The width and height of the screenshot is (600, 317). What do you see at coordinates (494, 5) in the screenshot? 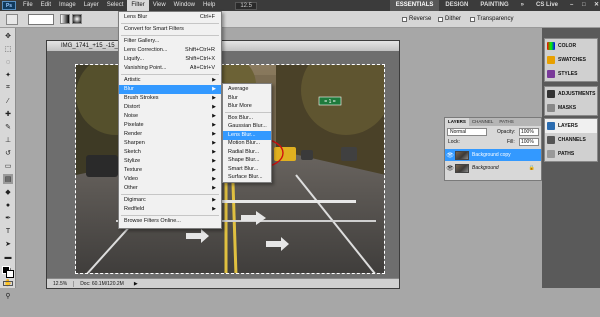
I see `workspace-painting: PAINTING` at bounding box center [494, 5].